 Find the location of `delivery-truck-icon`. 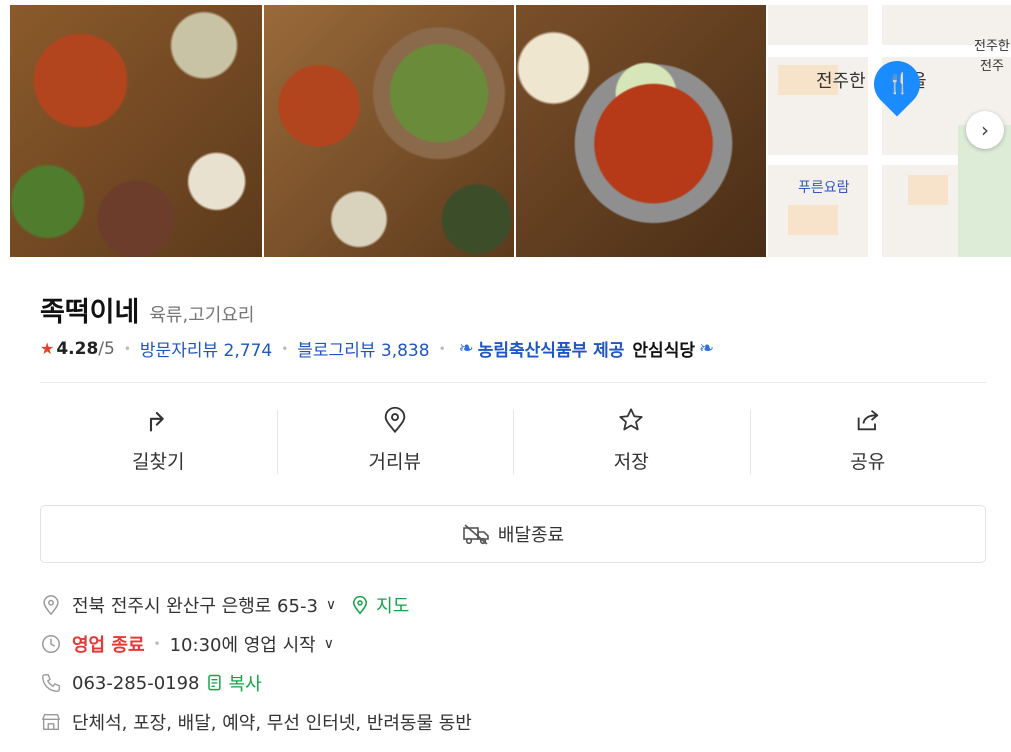

delivery-truck-icon is located at coordinates (476, 534).